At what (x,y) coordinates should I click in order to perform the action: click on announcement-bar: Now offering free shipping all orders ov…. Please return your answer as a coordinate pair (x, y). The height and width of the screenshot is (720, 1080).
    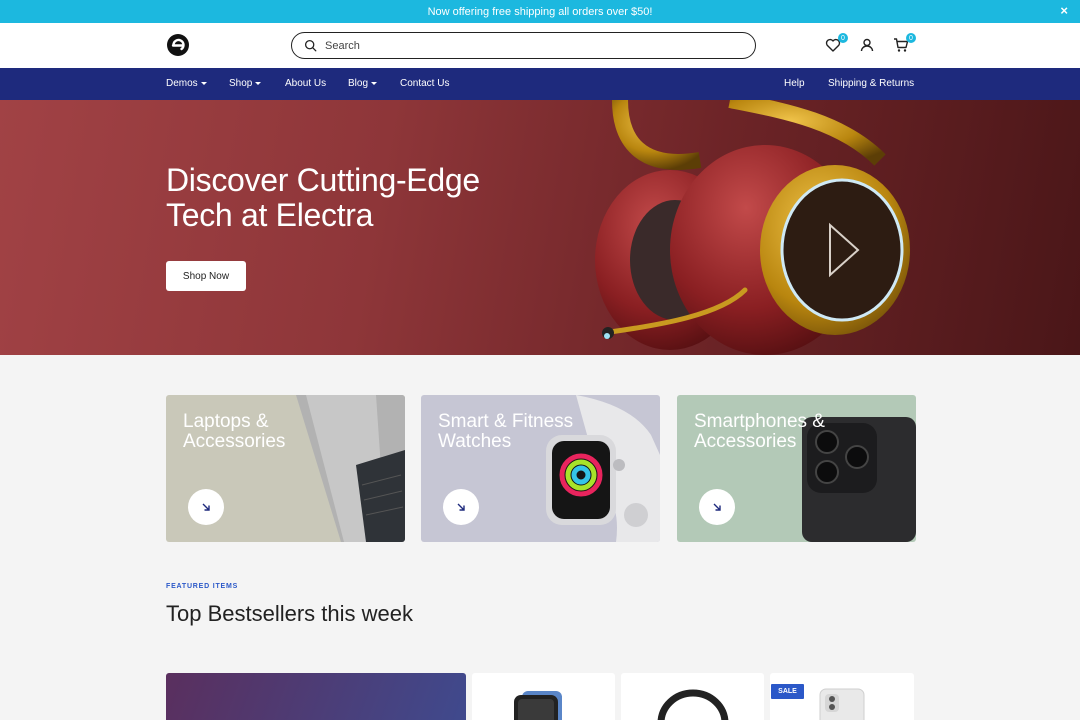
    Looking at the image, I should click on (540, 11).